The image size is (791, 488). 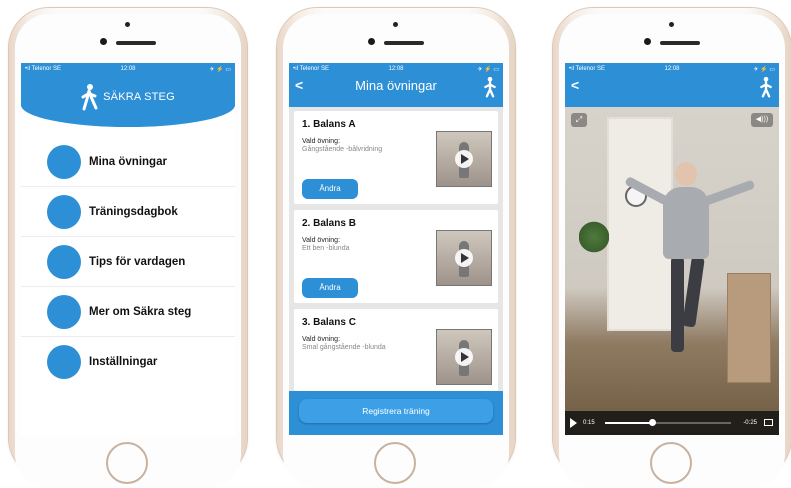 I want to click on menu-item-label: Tips för vardagen, so click(x=137, y=261).